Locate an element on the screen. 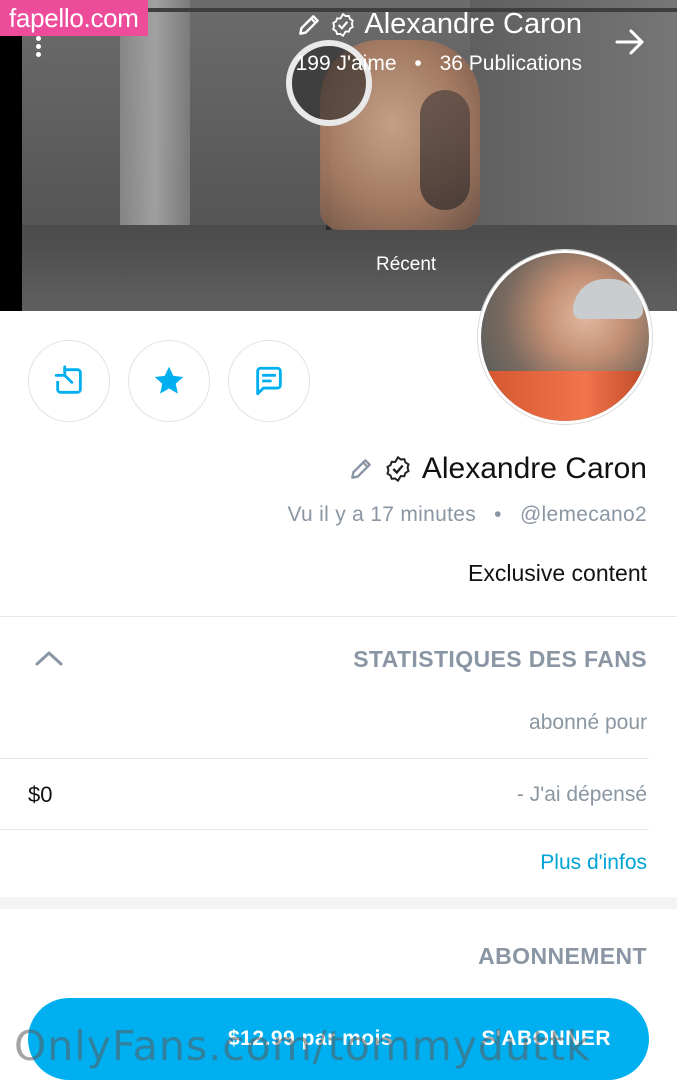  favorite-button is located at coordinates (169, 381).